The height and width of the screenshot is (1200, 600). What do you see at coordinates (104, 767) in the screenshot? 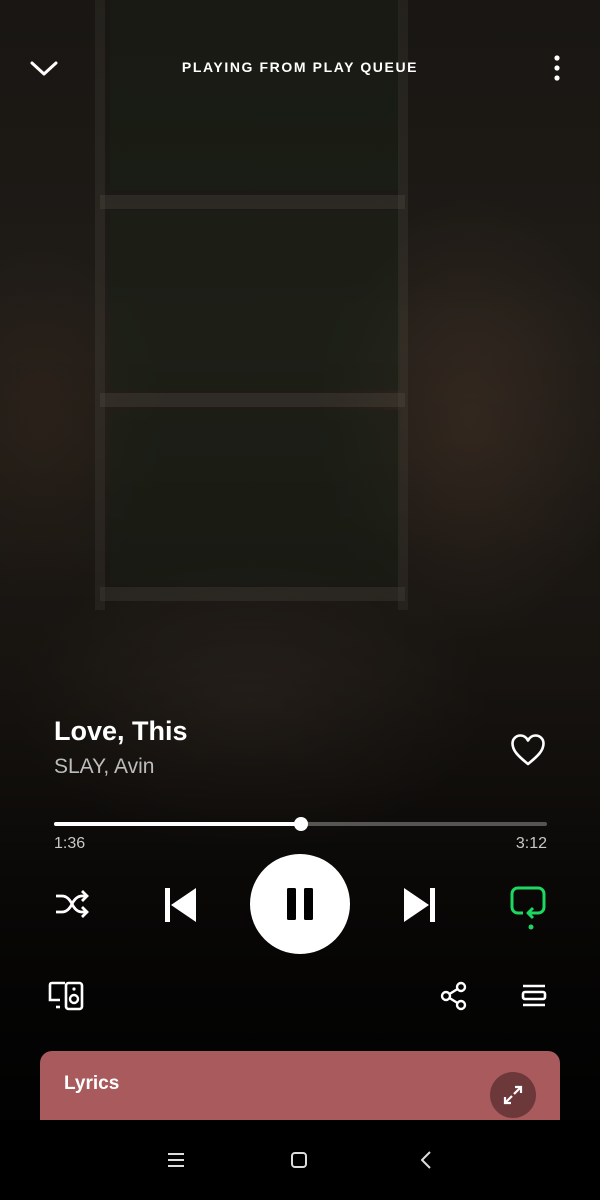
I see `track-artist: SLAY, Avin` at bounding box center [104, 767].